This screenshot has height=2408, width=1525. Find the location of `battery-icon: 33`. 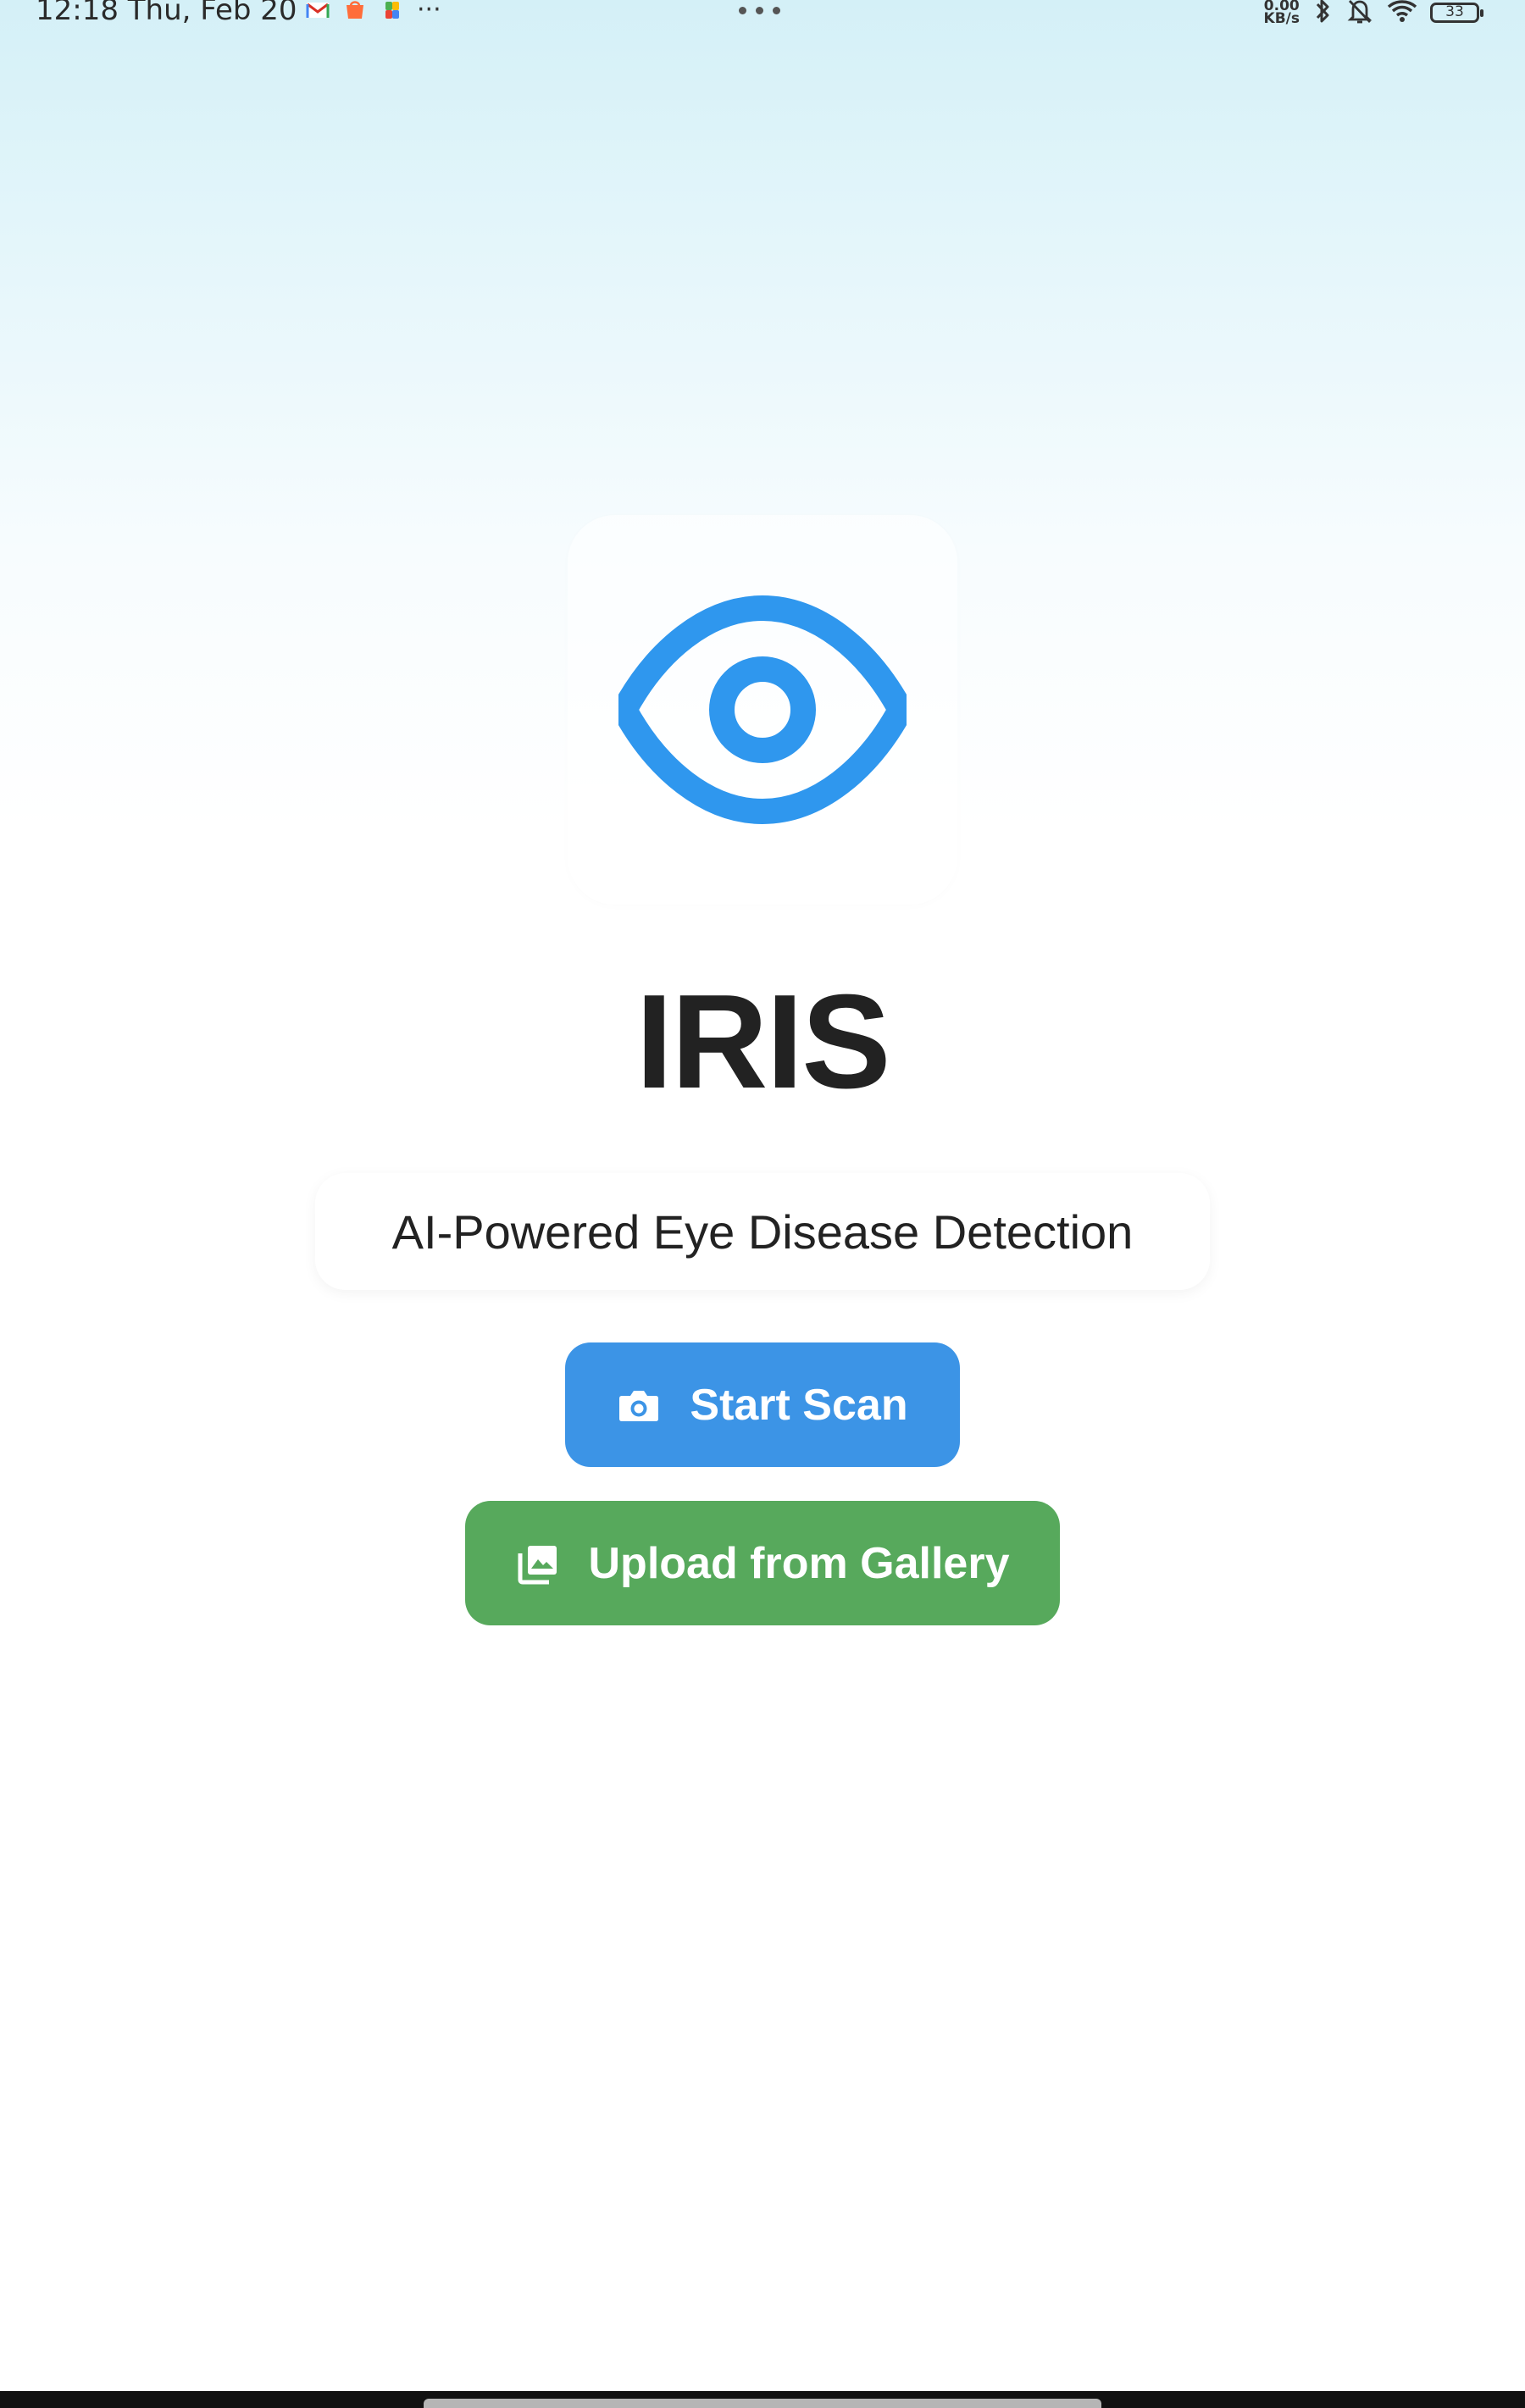

battery-icon: 33 is located at coordinates (1456, 13).